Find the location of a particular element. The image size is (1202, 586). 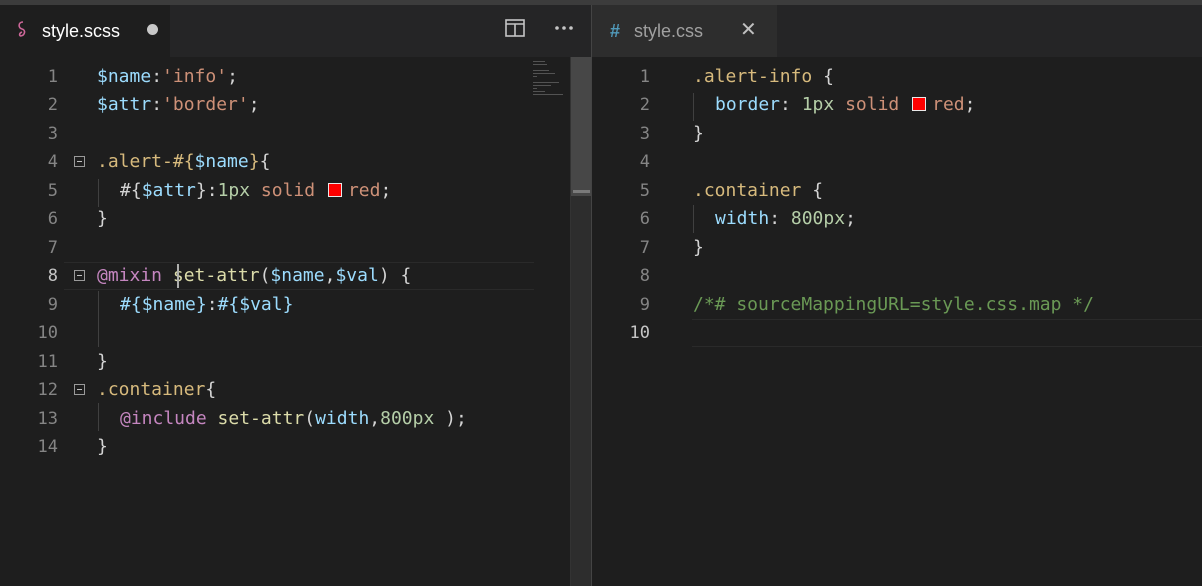

code-line: 9 /*# sourceMappingURL=style.css.map */ is located at coordinates (897, 305).